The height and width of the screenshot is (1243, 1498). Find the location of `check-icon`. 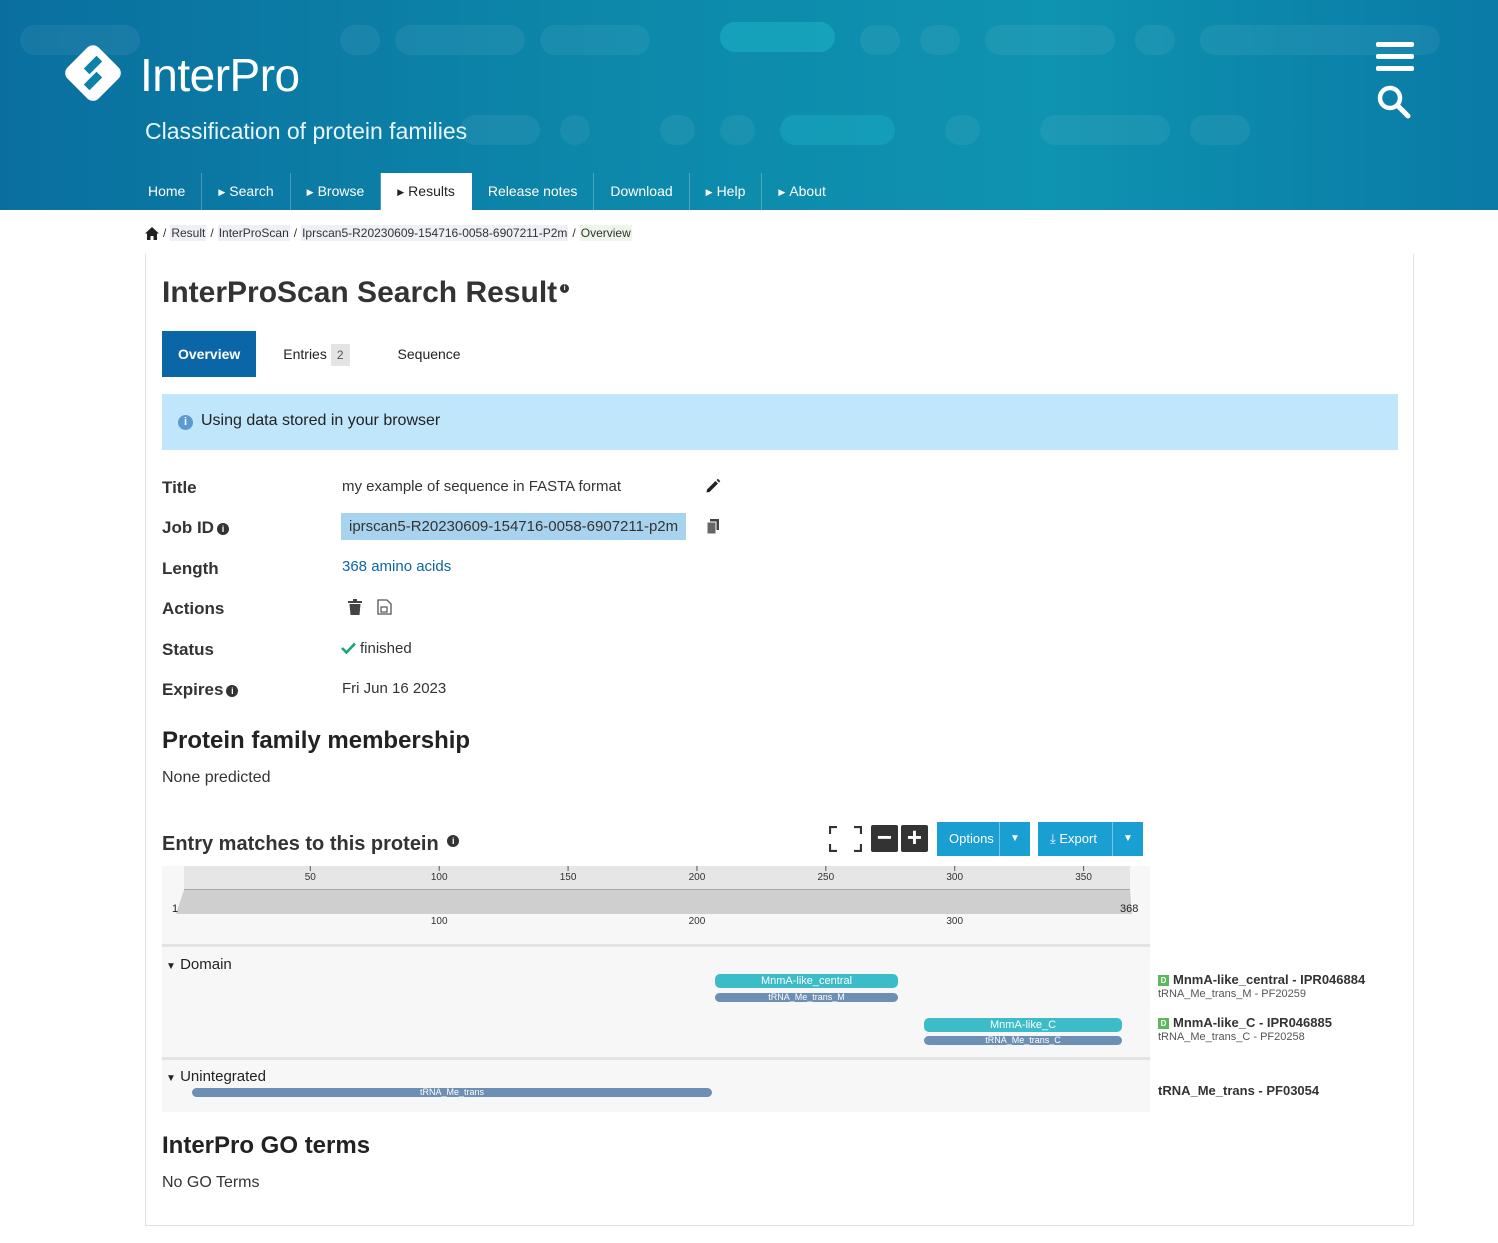

check-icon is located at coordinates (348, 648).